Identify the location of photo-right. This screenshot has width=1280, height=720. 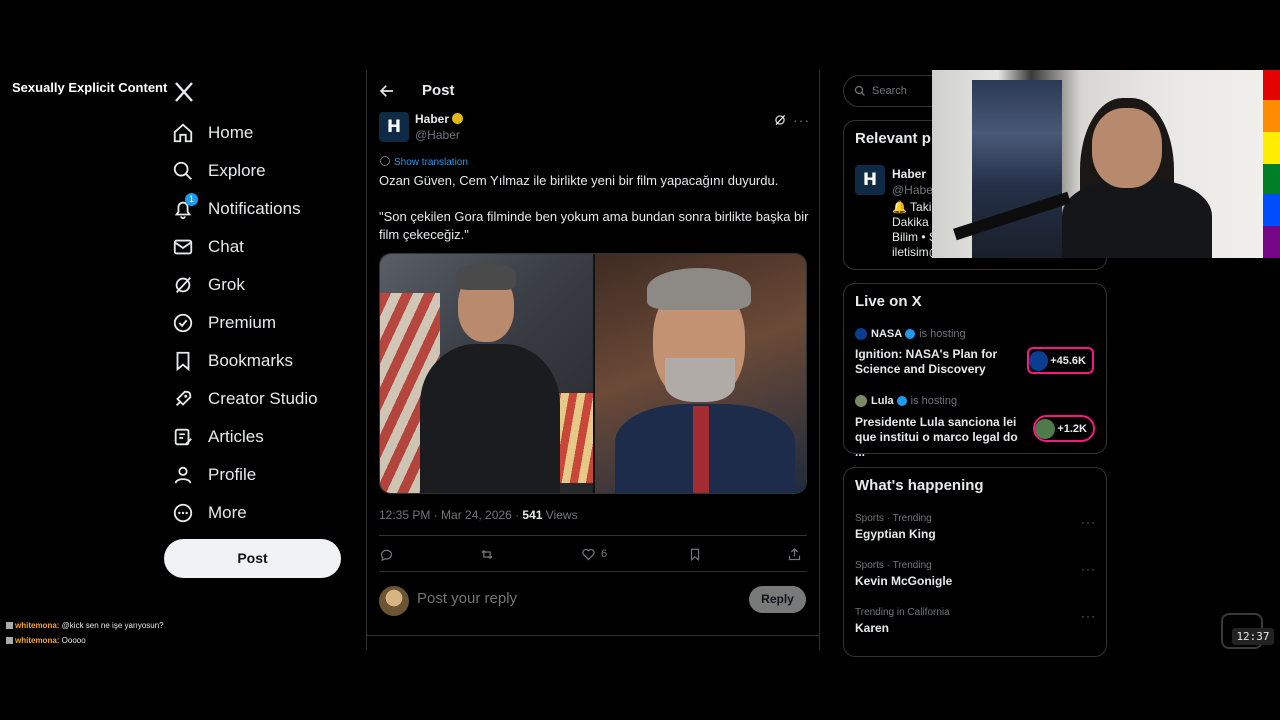
(699, 373).